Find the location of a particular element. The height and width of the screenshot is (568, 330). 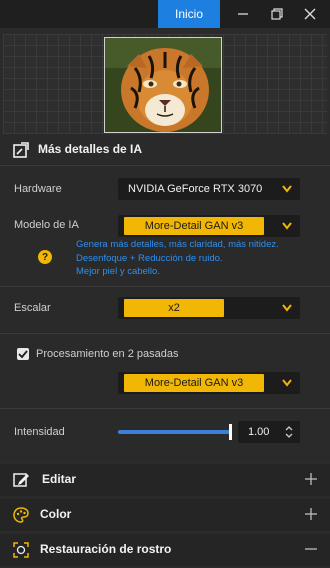

color-section-header: Color is located at coordinates (165, 515).